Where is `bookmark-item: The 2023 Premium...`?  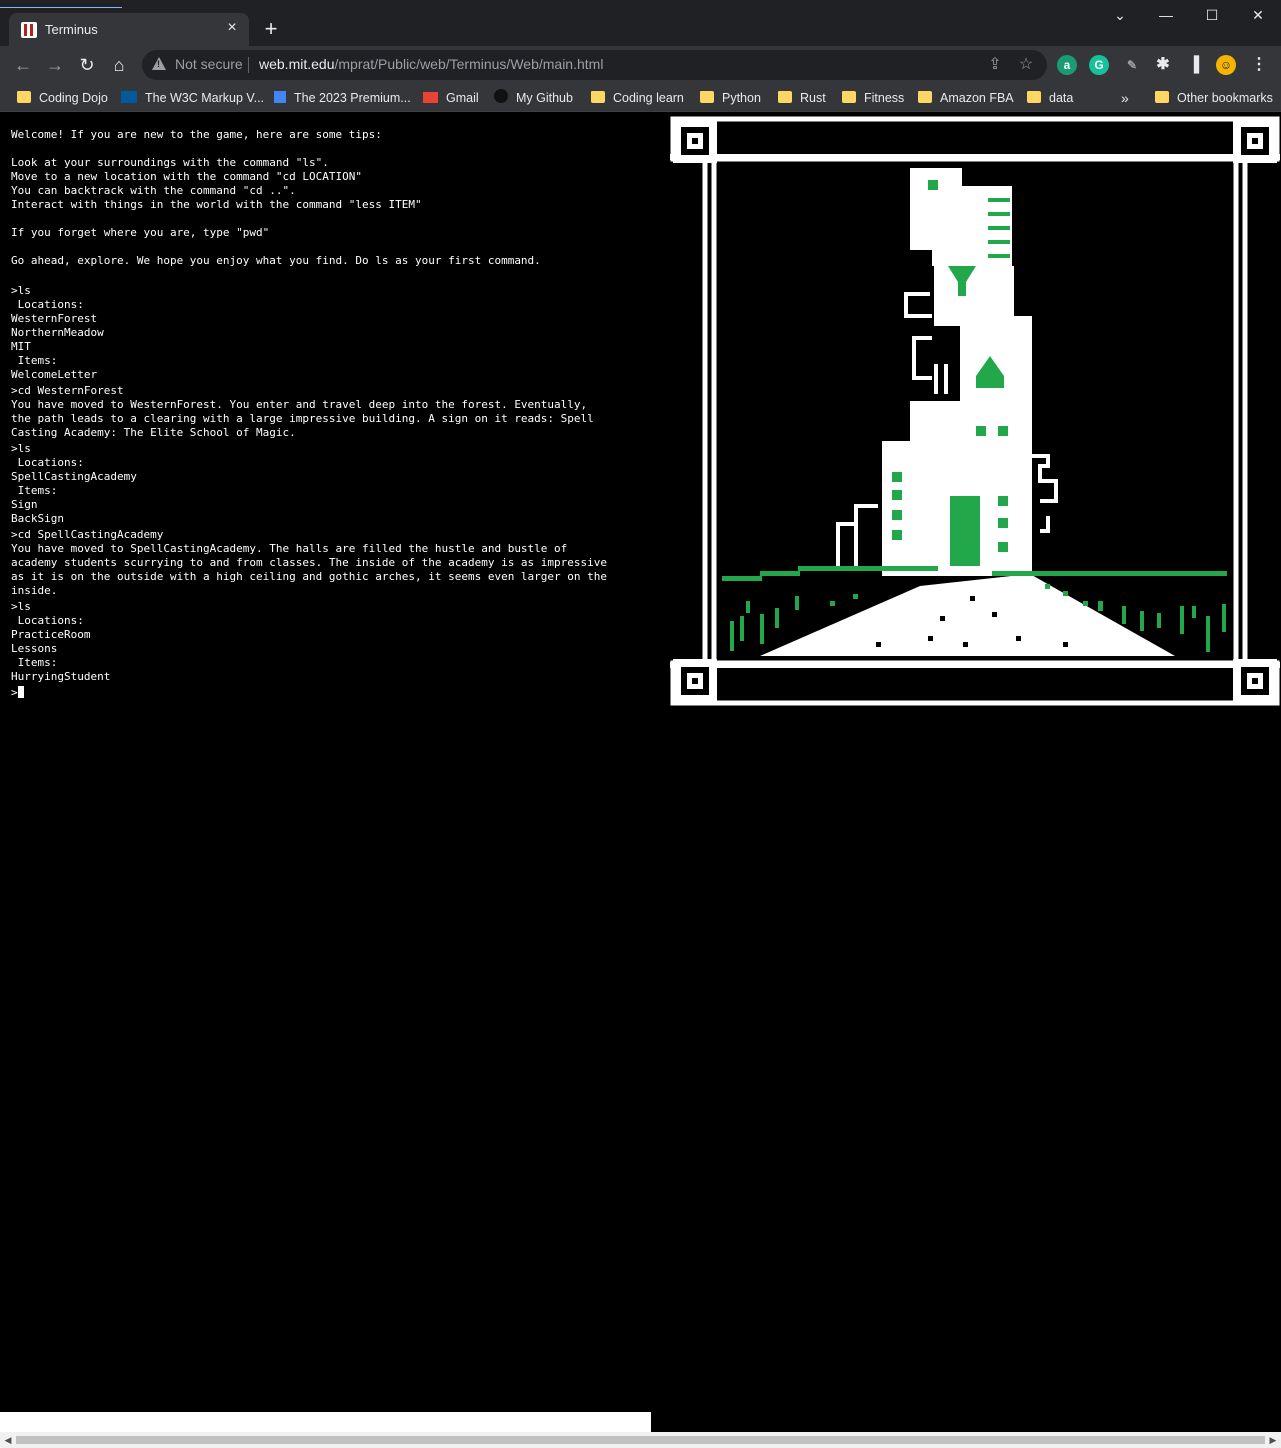
bookmark-item: The 2023 Premium... is located at coordinates (342, 98).